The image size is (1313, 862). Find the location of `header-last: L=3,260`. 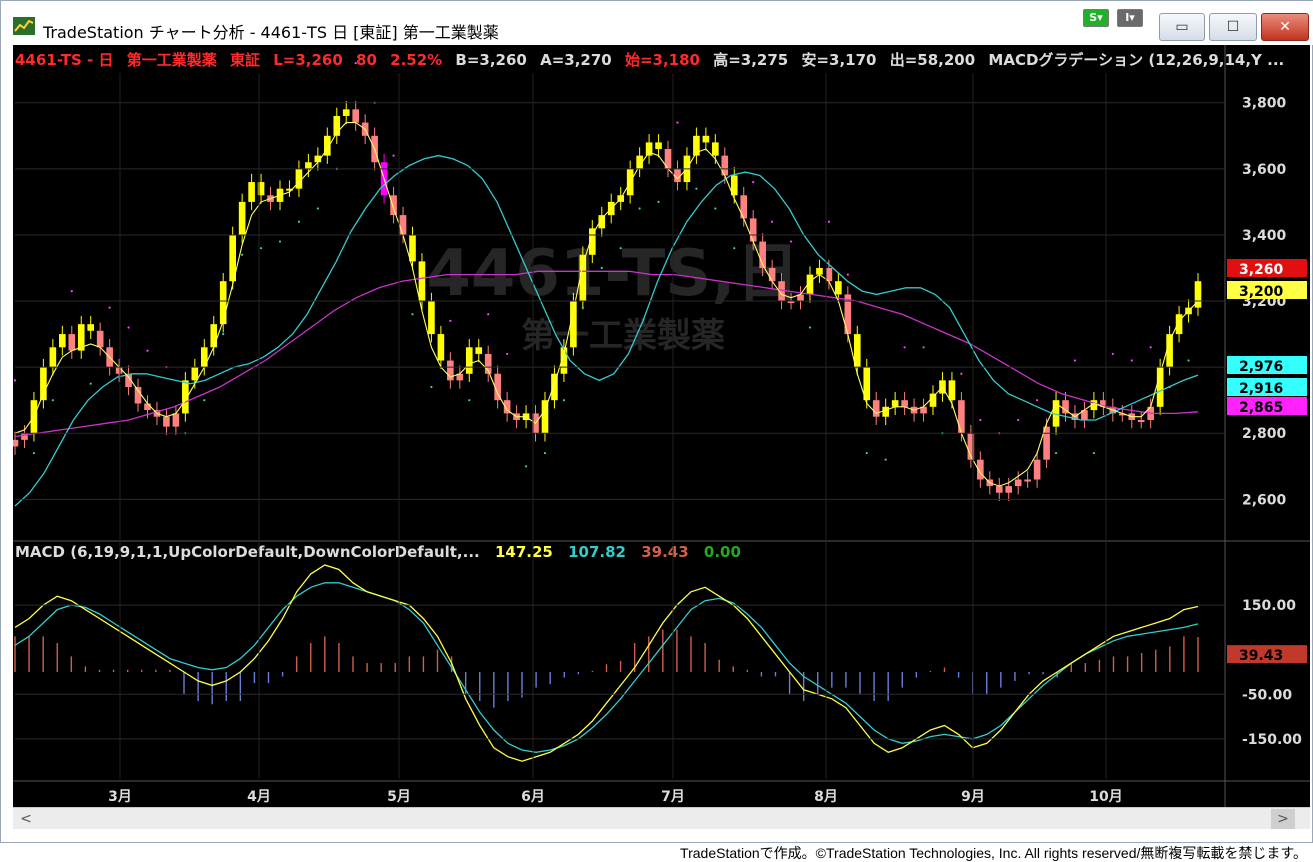

header-last: L=3,260 is located at coordinates (308, 60).